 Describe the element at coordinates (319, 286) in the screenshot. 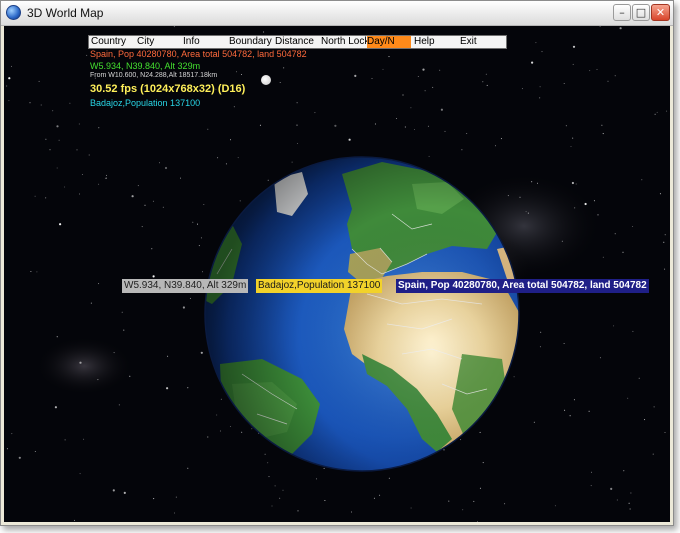

I see `overlay-city-info: Badajoz,Population 137100` at that location.